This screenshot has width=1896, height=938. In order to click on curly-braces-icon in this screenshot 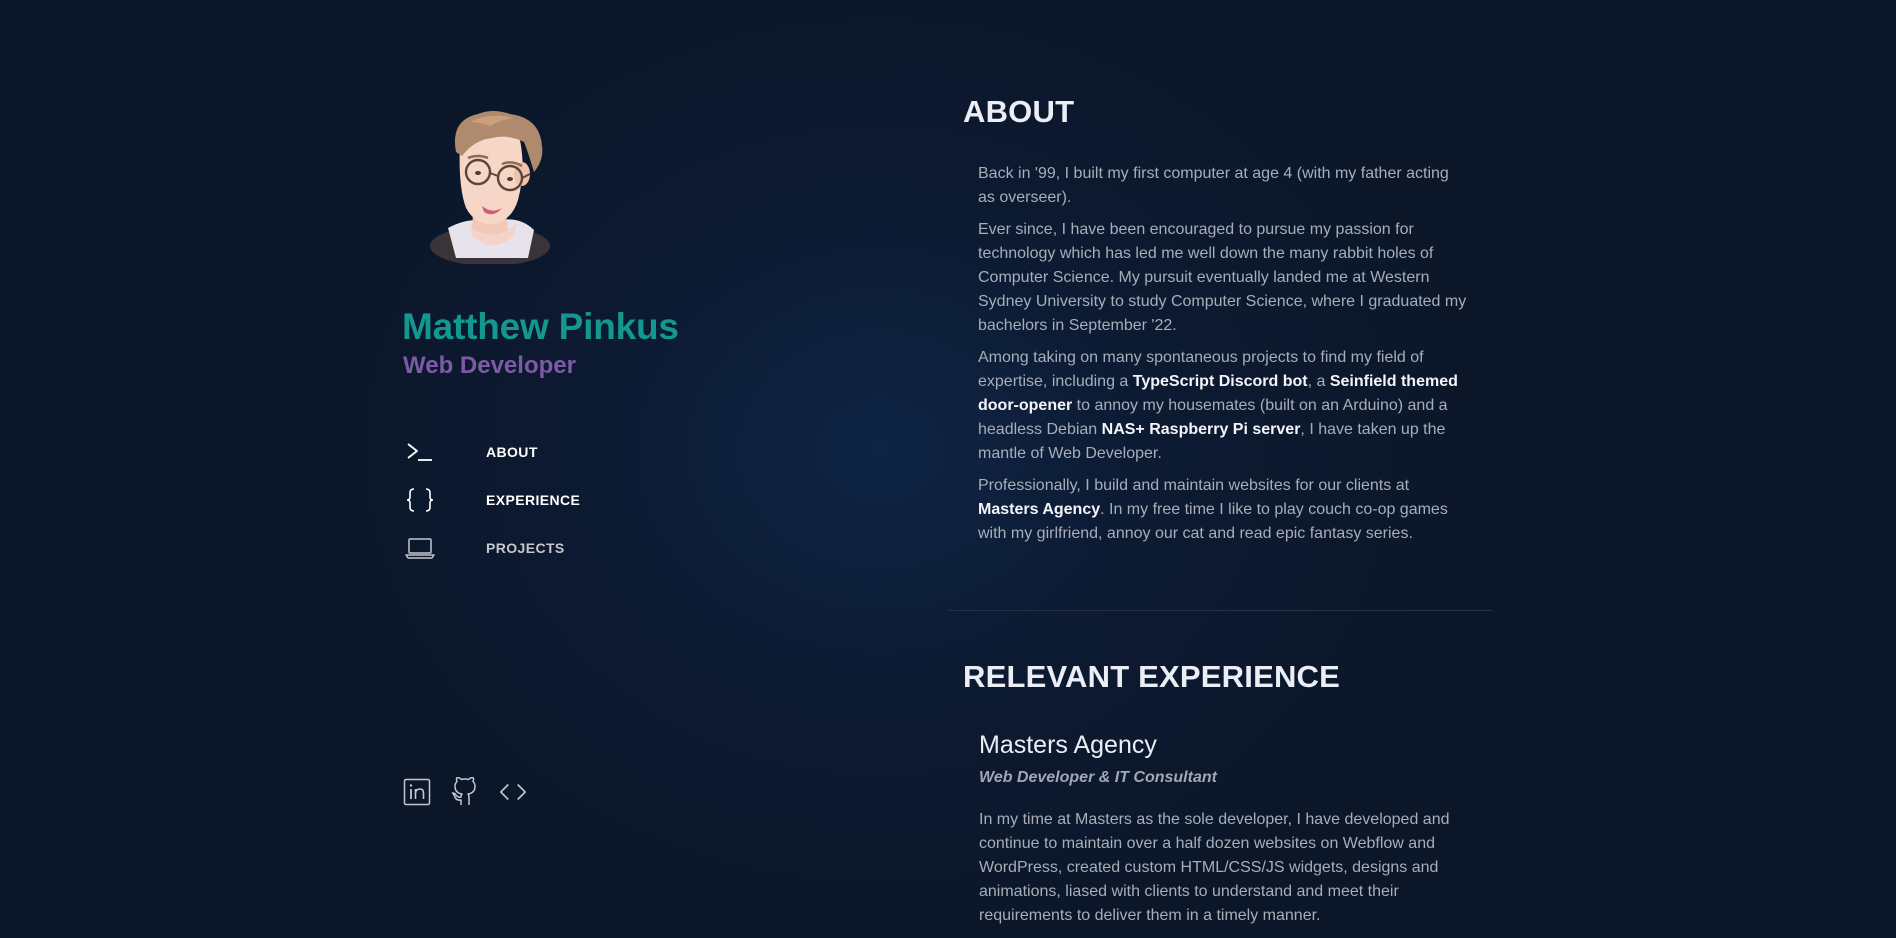, I will do `click(420, 500)`.